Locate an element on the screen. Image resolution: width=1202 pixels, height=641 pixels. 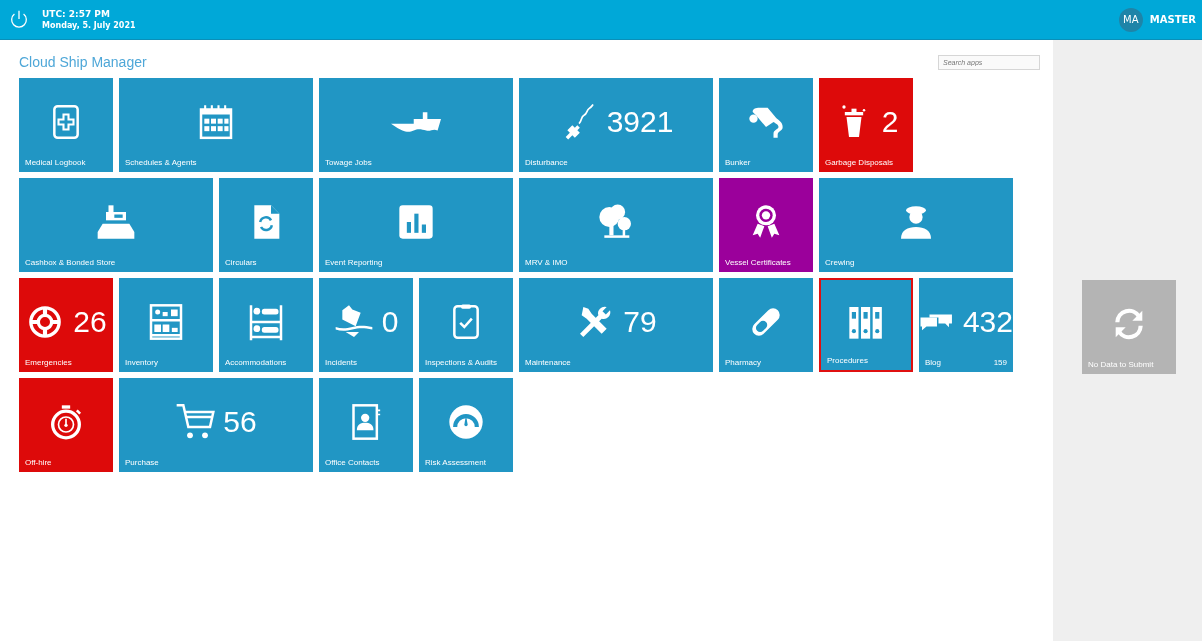
tile-count: 2 is located at coordinates (890, 122).